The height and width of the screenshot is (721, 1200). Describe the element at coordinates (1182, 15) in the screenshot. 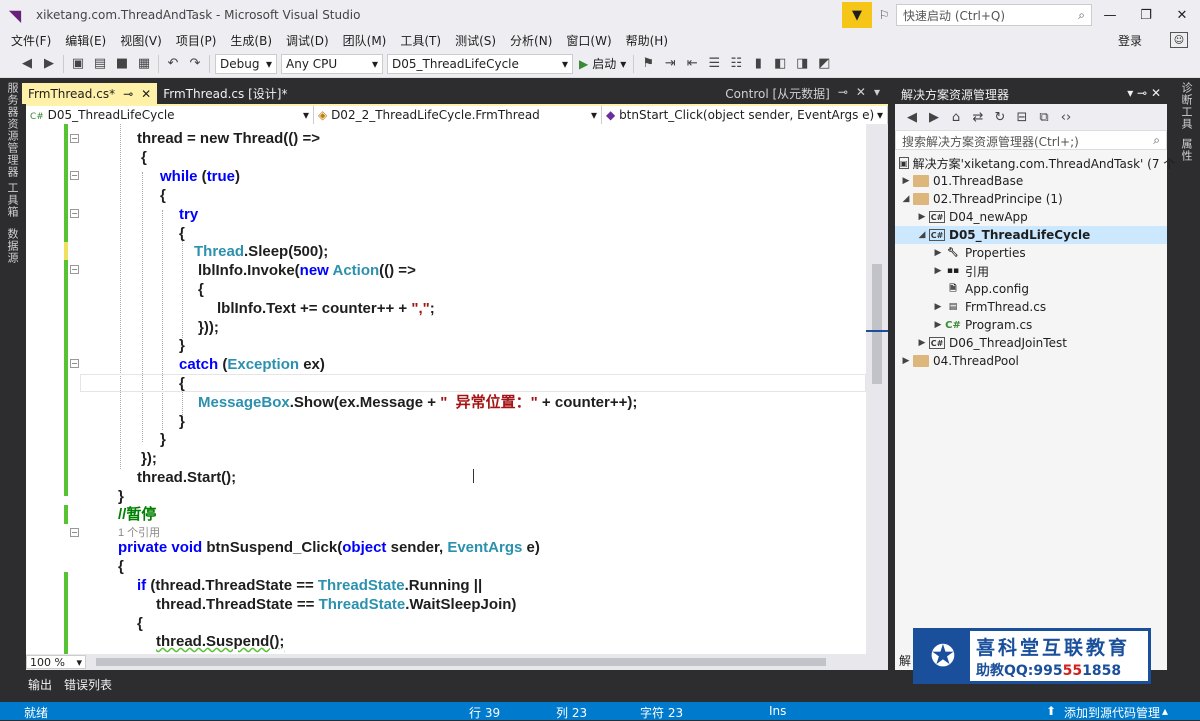

I see `close-button: ✕` at that location.